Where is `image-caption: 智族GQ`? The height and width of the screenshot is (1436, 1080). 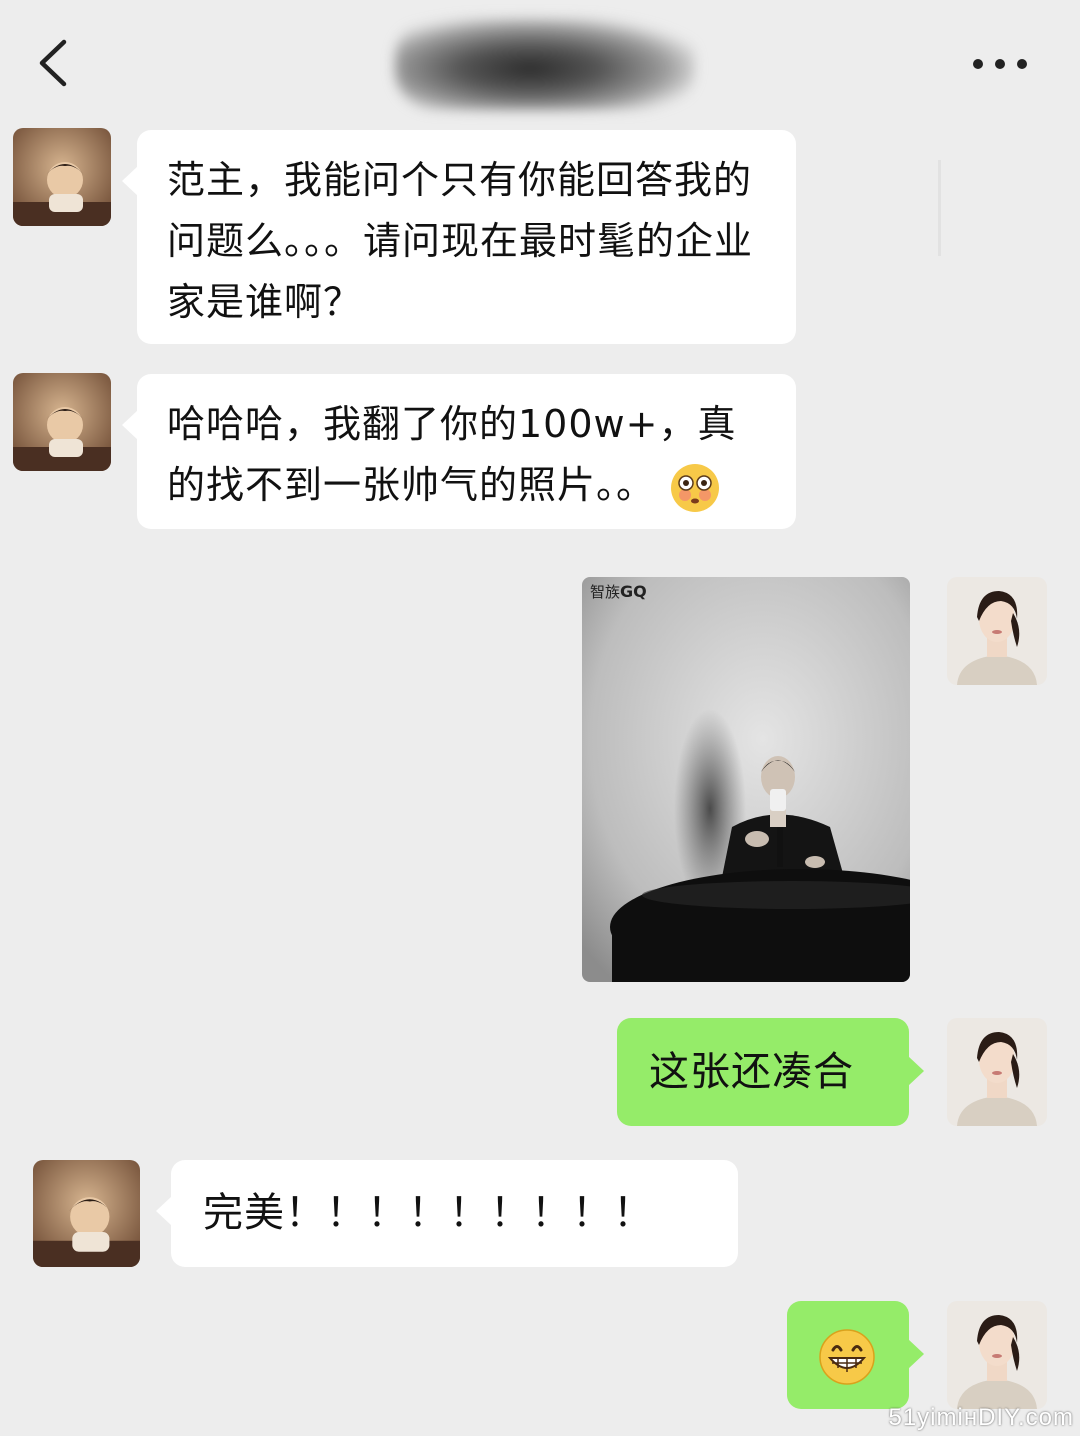 image-caption: 智族GQ is located at coordinates (618, 591).